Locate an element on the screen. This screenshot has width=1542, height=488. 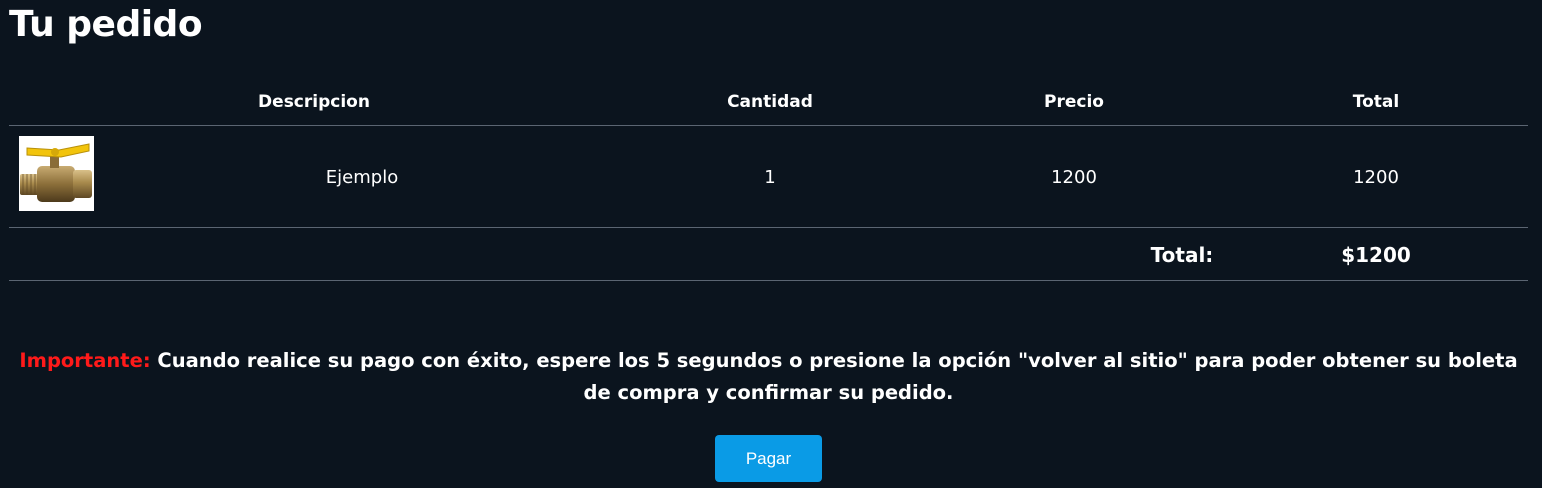
notice-label: Importante: is located at coordinates (85, 360).